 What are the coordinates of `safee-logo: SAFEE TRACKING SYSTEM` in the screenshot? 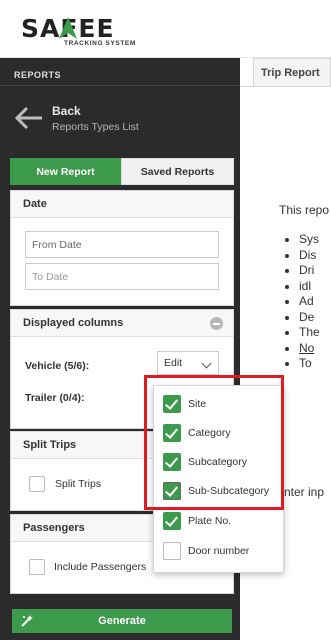 It's located at (81, 32).